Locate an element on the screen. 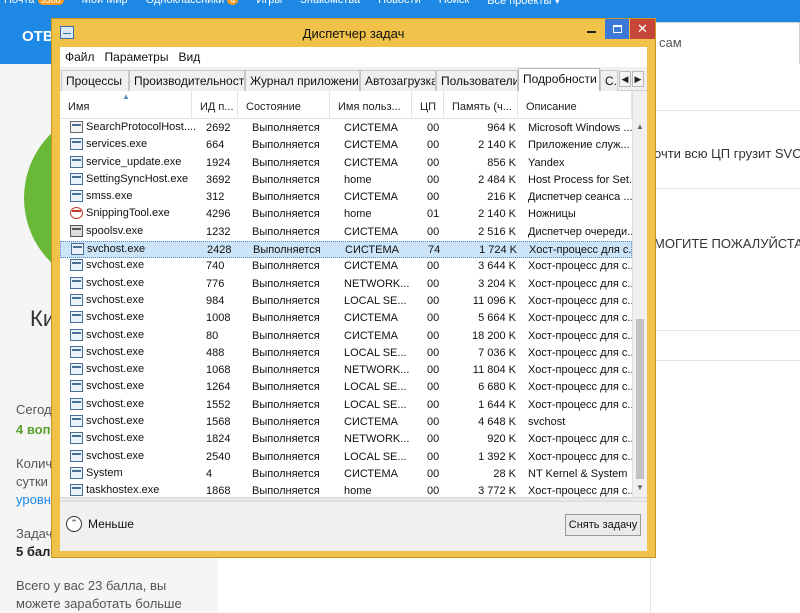 This screenshot has width=800, height=613. scroll-thumb is located at coordinates (640, 399).